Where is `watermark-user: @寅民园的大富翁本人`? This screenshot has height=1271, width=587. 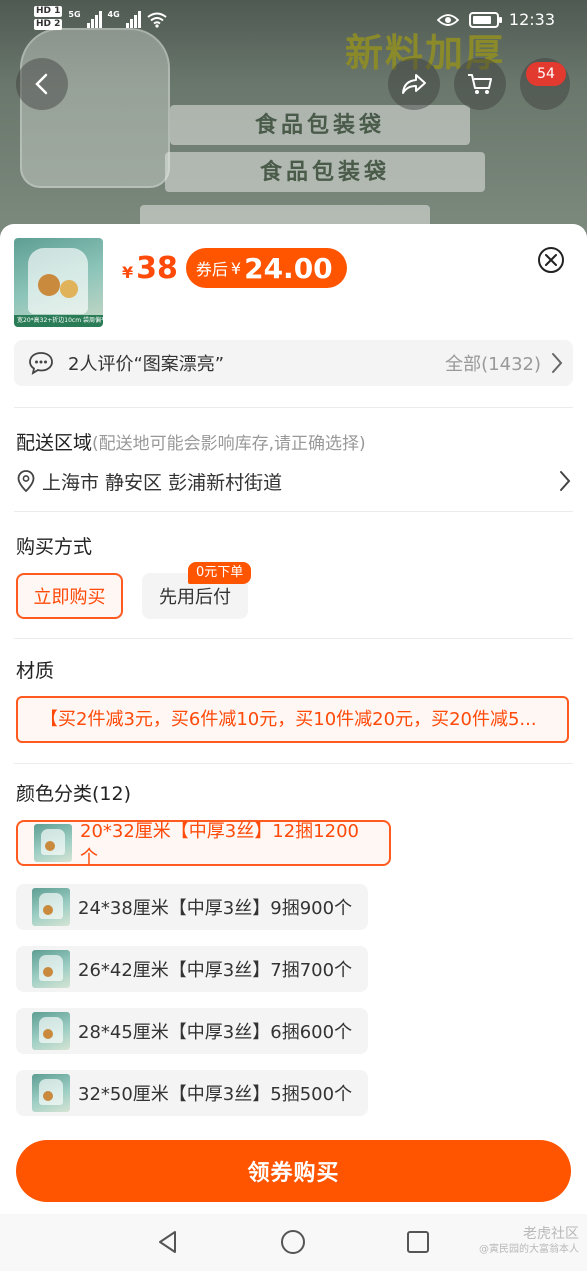 watermark-user: @寅民园的大富翁本人 is located at coordinates (529, 1249).